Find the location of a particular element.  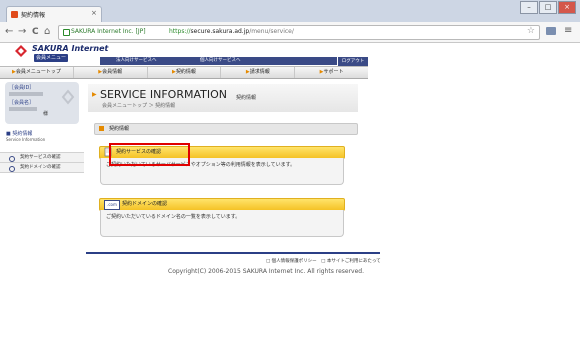

browser-tab-bar: 契約情報 × – □ × is located at coordinates (290, 11).